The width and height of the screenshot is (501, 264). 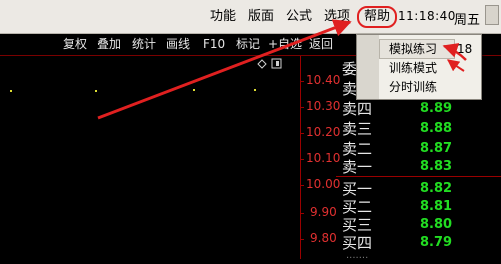 I want to click on price-tick-label: 9.80, so click(x=323, y=238).